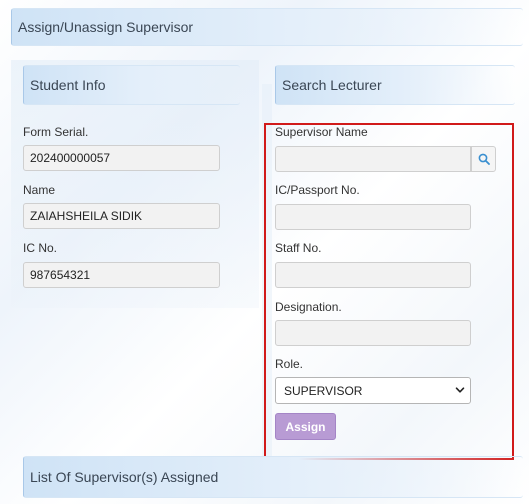 Image resolution: width=529 pixels, height=504 pixels. I want to click on ic-passport-input, so click(373, 217).